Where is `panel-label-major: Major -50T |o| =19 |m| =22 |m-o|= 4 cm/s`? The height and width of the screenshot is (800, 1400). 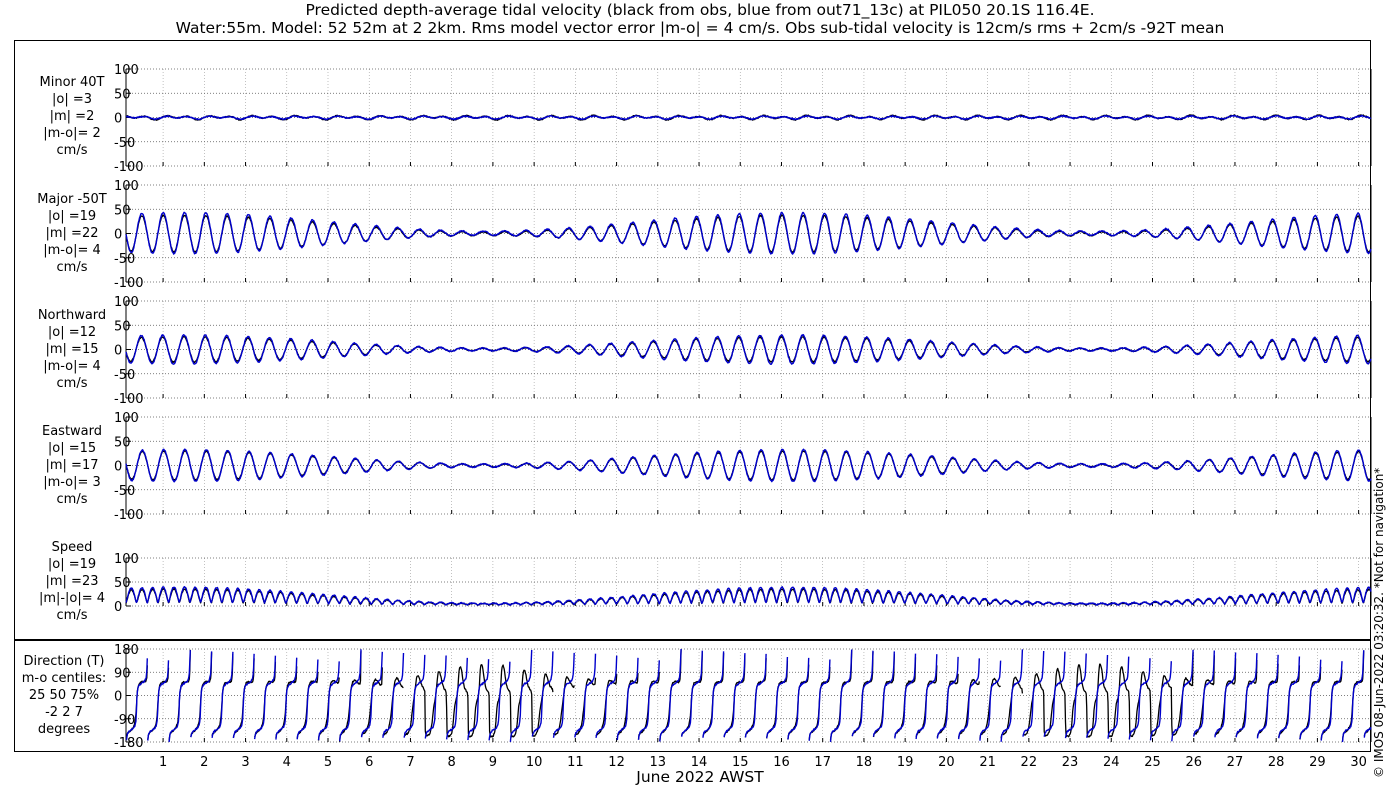
panel-label-major: Major -50T |o| =19 |m| =22 |m-o|= 4 cm/s is located at coordinates (72, 233).